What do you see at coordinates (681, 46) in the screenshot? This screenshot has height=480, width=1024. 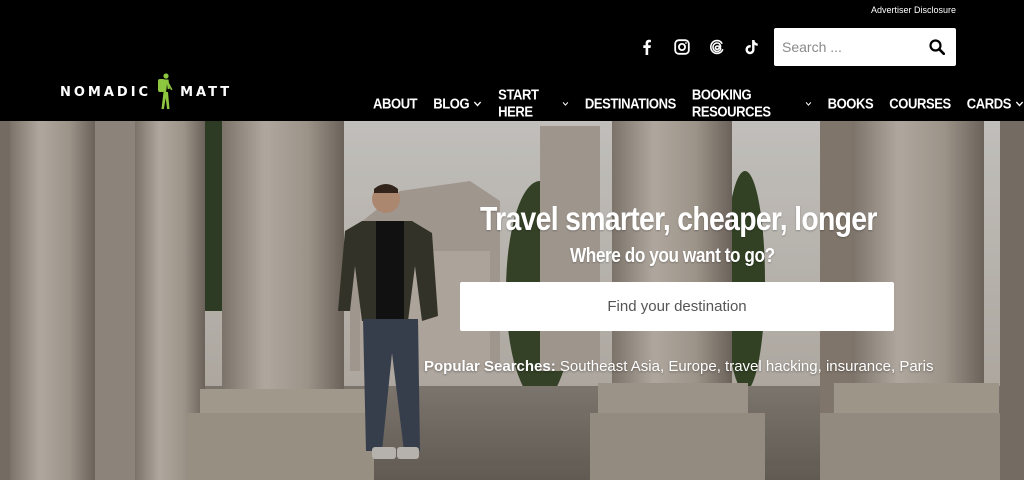 I see `instagram-icon` at bounding box center [681, 46].